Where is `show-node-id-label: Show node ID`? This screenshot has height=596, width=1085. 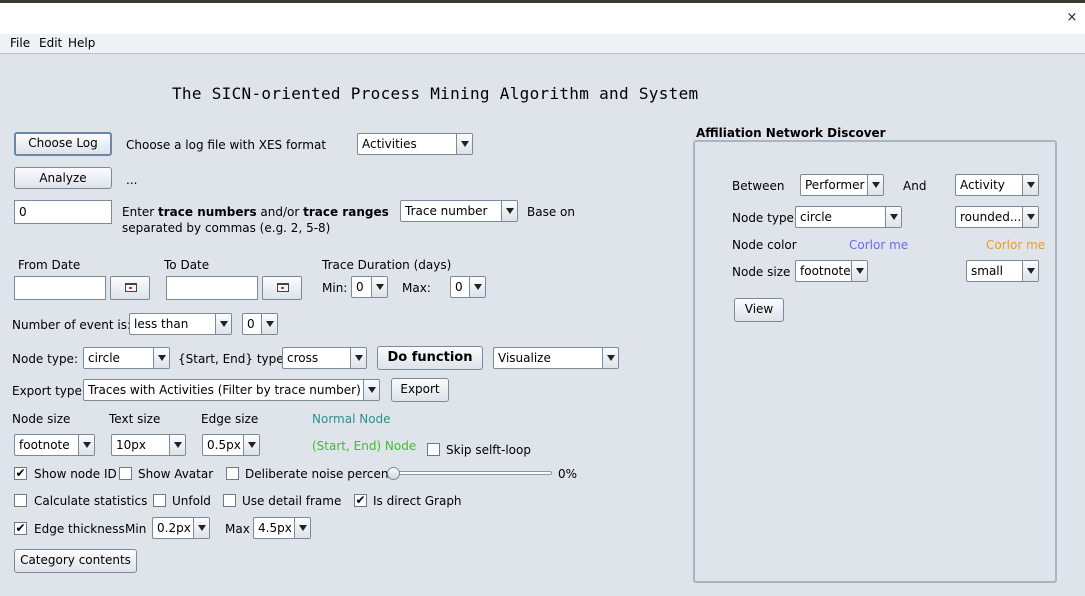
show-node-id-label: Show node ID is located at coordinates (75, 474).